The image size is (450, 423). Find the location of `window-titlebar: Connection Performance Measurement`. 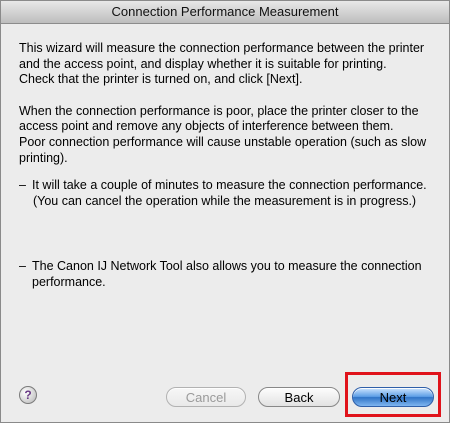

window-titlebar: Connection Performance Measurement is located at coordinates (225, 12).